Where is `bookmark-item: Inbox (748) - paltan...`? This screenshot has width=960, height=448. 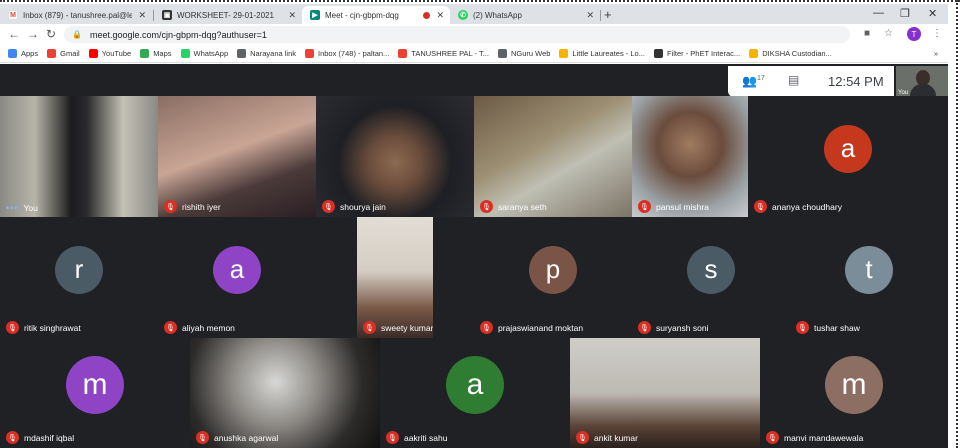
bookmark-item: Inbox (748) - paltan... is located at coordinates (347, 53).